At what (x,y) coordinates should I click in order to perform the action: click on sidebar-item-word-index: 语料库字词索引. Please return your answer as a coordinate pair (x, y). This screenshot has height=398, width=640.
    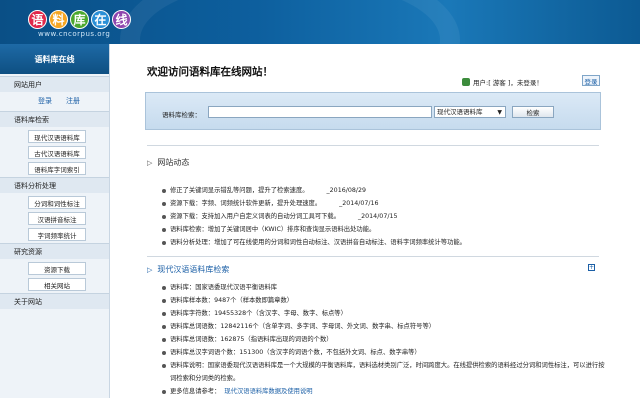
    Looking at the image, I should click on (57, 168).